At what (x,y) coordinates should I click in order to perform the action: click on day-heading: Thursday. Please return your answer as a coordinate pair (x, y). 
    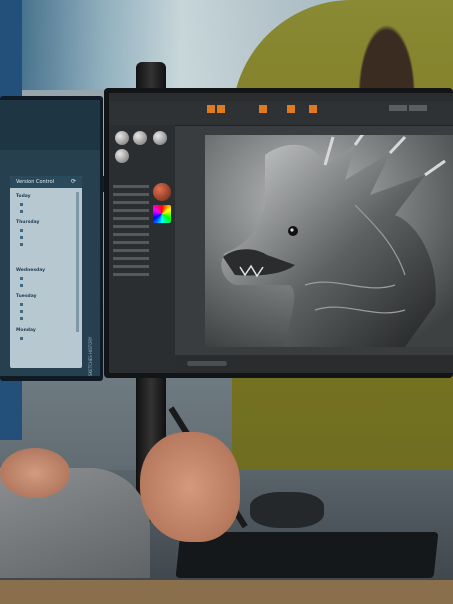
    Looking at the image, I should click on (28, 222).